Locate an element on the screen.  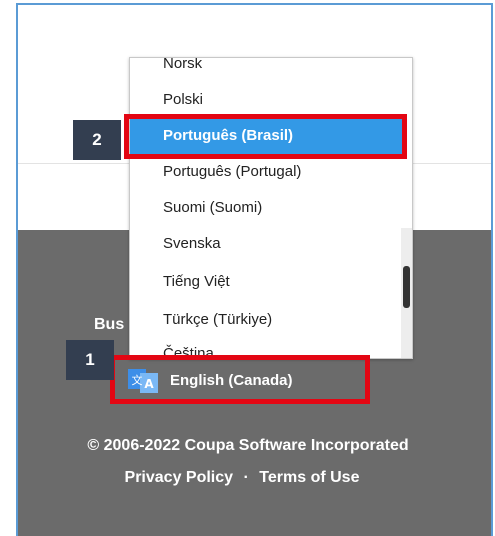
scrollbar-thumb is located at coordinates (406, 287).